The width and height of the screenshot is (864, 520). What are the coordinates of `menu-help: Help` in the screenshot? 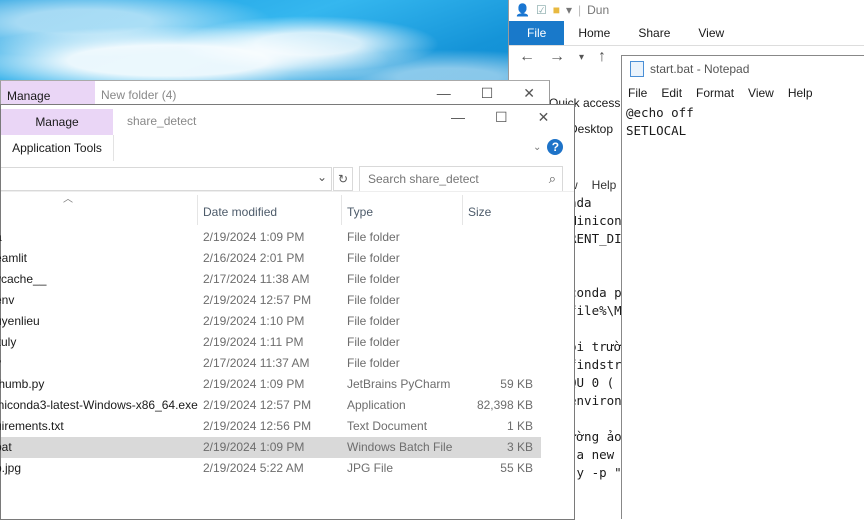 It's located at (604, 185).